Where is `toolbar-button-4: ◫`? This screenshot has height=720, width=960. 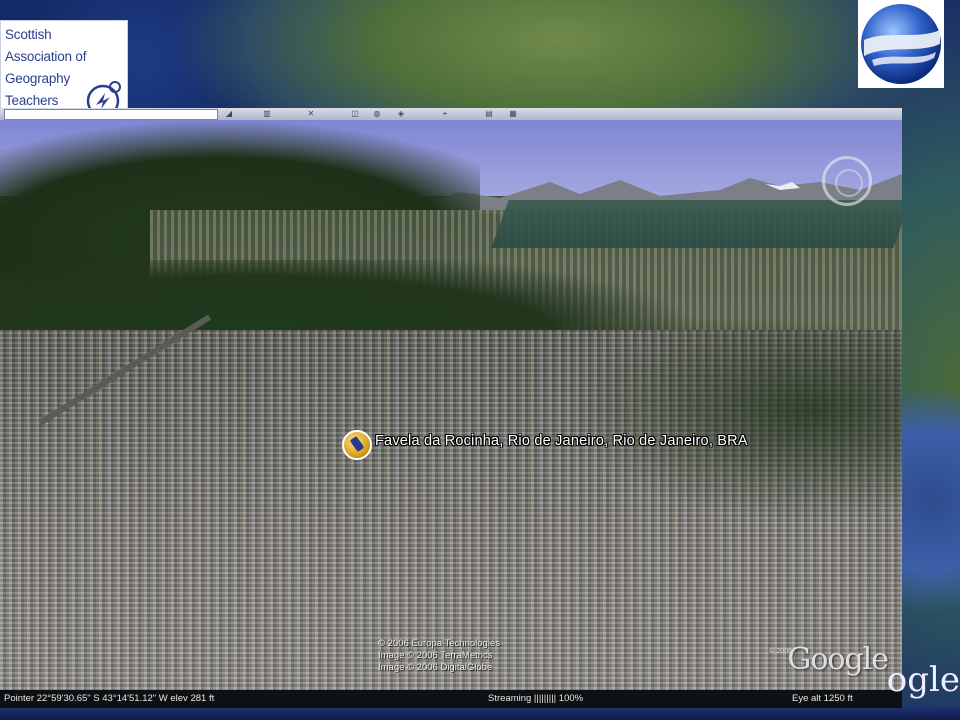
toolbar-button-4: ◫ is located at coordinates (355, 113).